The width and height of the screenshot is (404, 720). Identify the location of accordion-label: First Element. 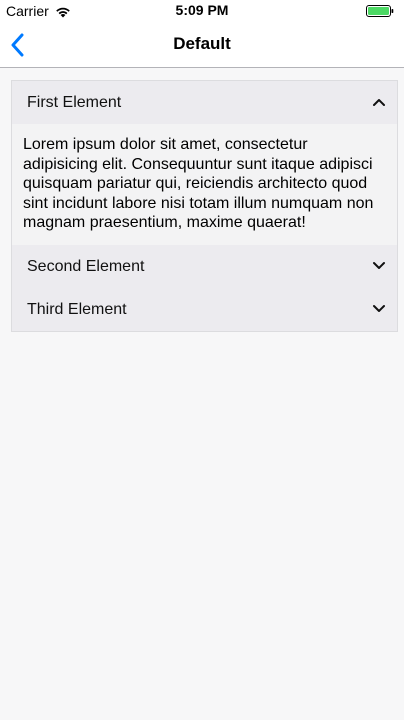
(74, 102).